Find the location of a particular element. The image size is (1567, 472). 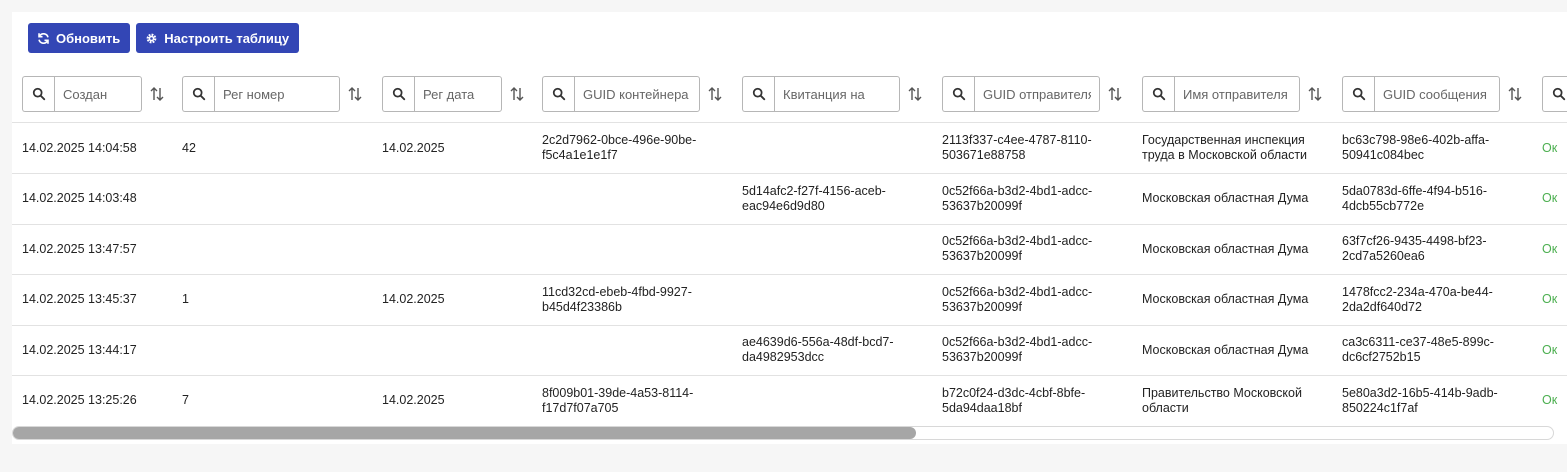

column-filter-message-guid is located at coordinates (1432, 94).